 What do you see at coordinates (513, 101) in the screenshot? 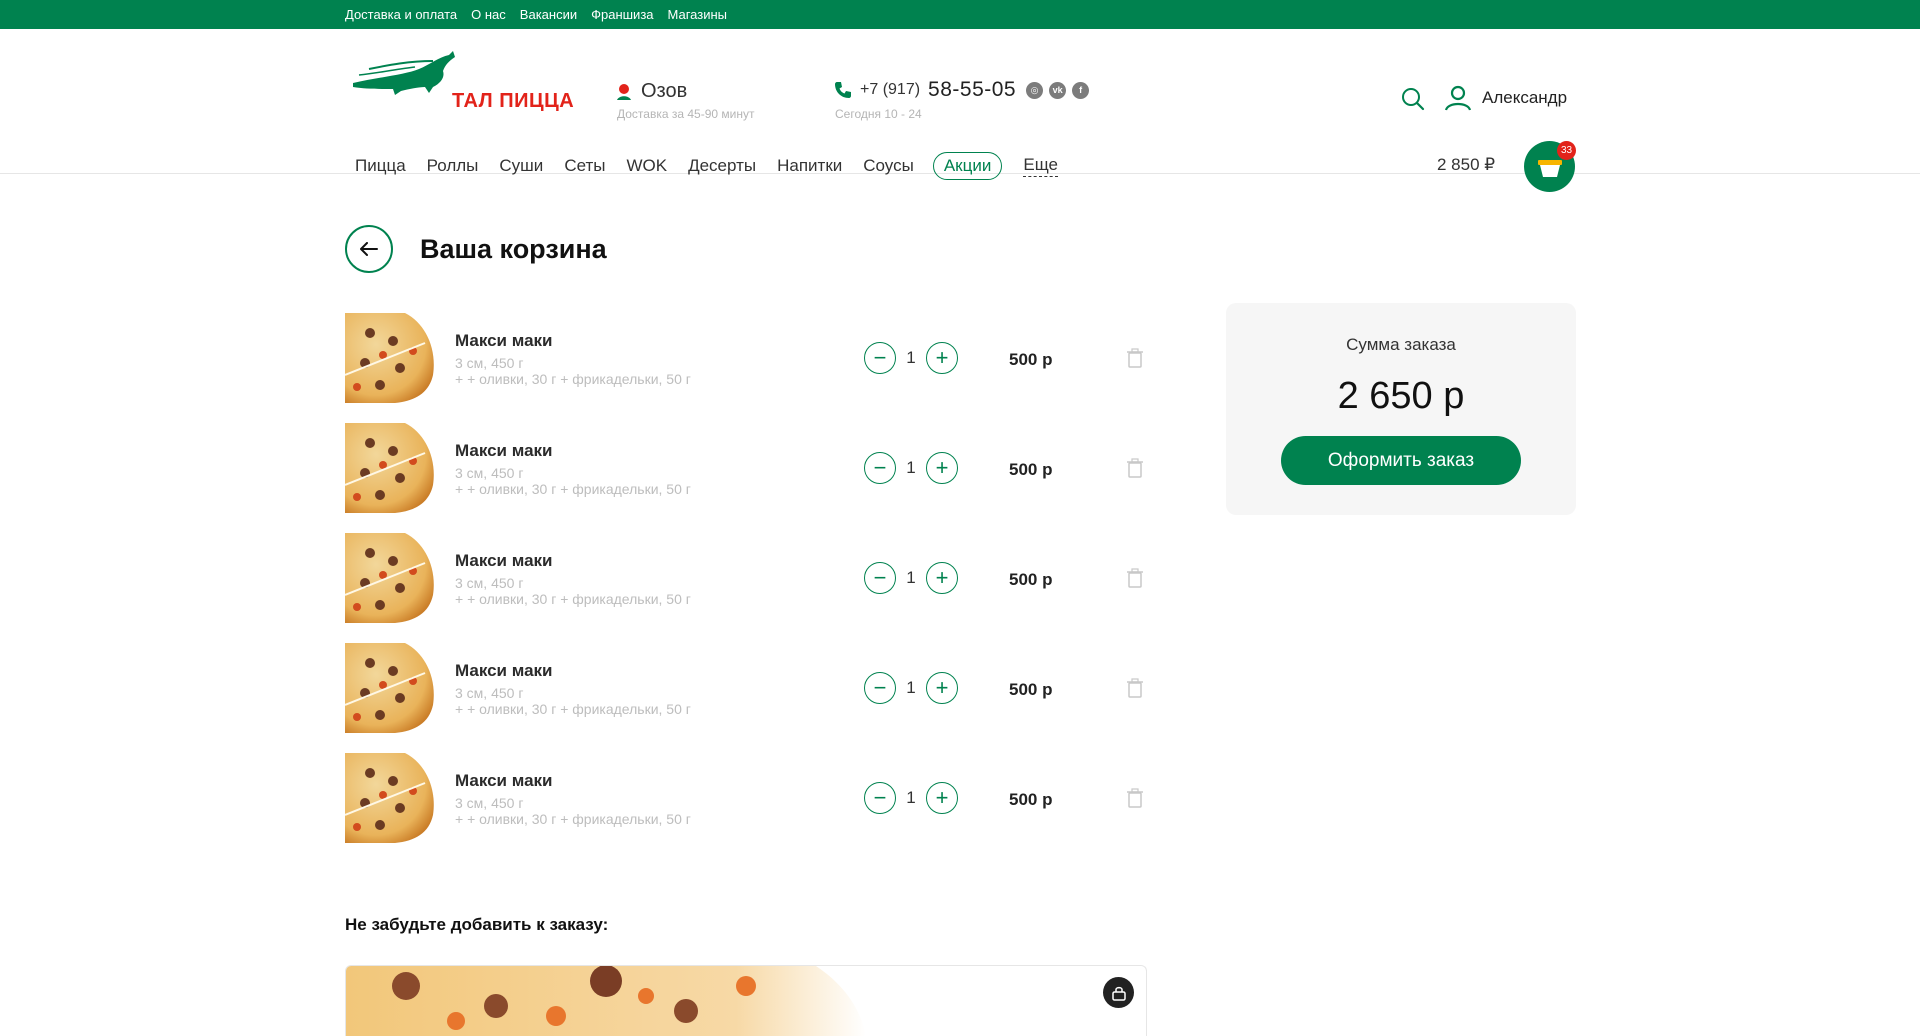
I see `logo-text: ТАЛ ПИЦЦА` at bounding box center [513, 101].